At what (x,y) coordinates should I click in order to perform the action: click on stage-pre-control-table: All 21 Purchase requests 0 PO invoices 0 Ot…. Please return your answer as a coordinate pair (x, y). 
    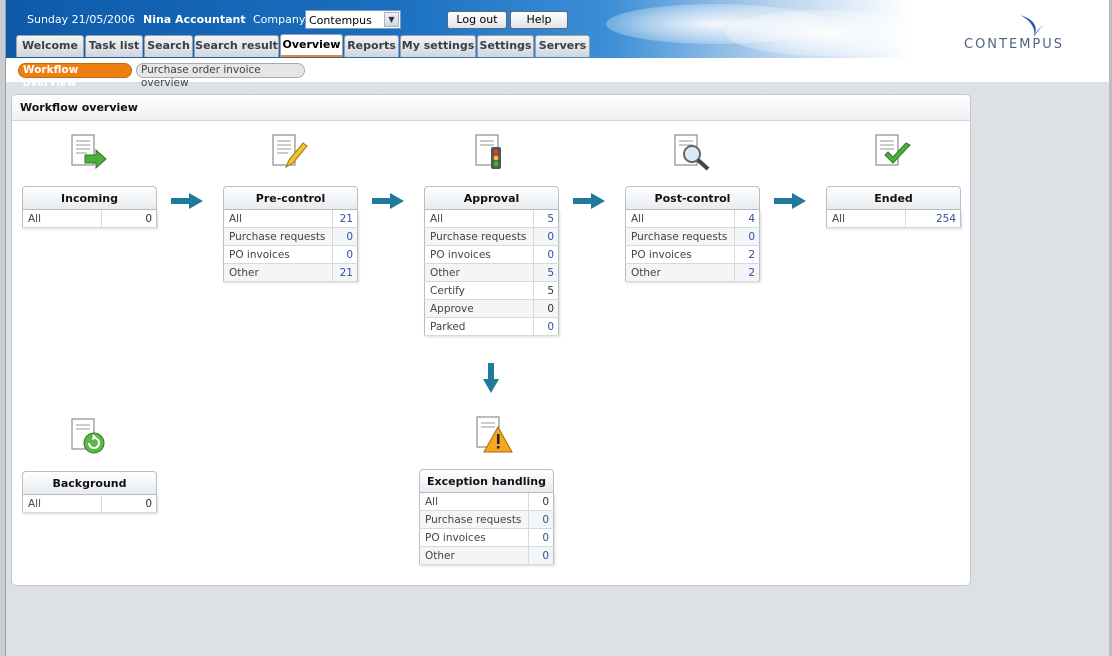
    Looking at the image, I should click on (290, 246).